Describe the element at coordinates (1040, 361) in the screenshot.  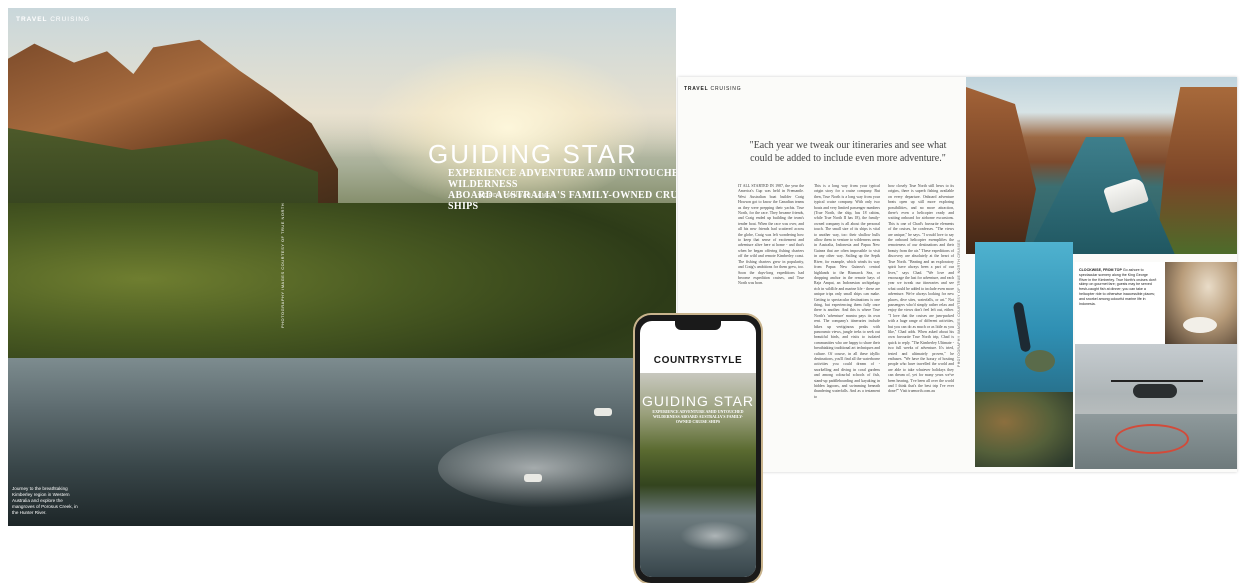
I see `sea-turtle` at that location.